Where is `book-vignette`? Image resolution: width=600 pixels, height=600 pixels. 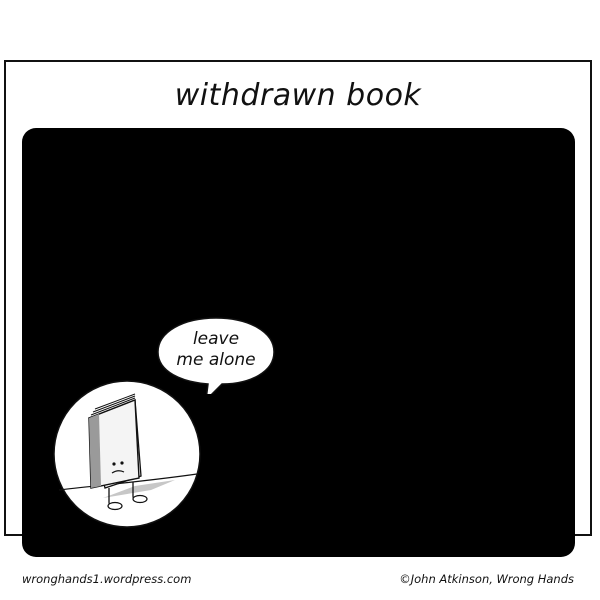
book-vignette is located at coordinates (127, 454).